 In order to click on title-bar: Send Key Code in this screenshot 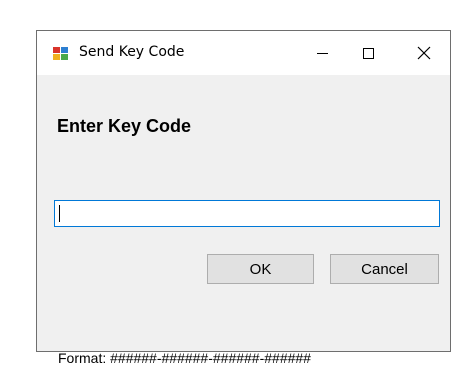, I will do `click(243, 53)`.